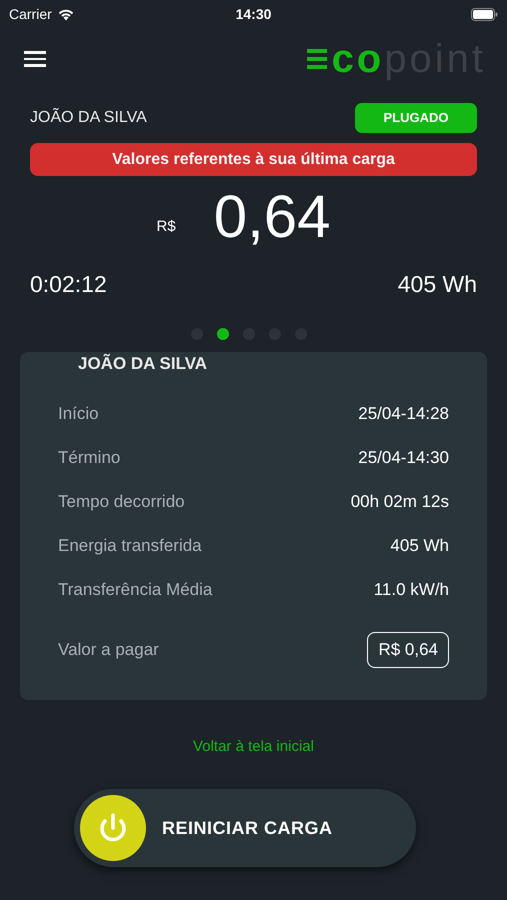  Describe the element at coordinates (89, 457) in the screenshot. I see `row-label: Término` at that location.